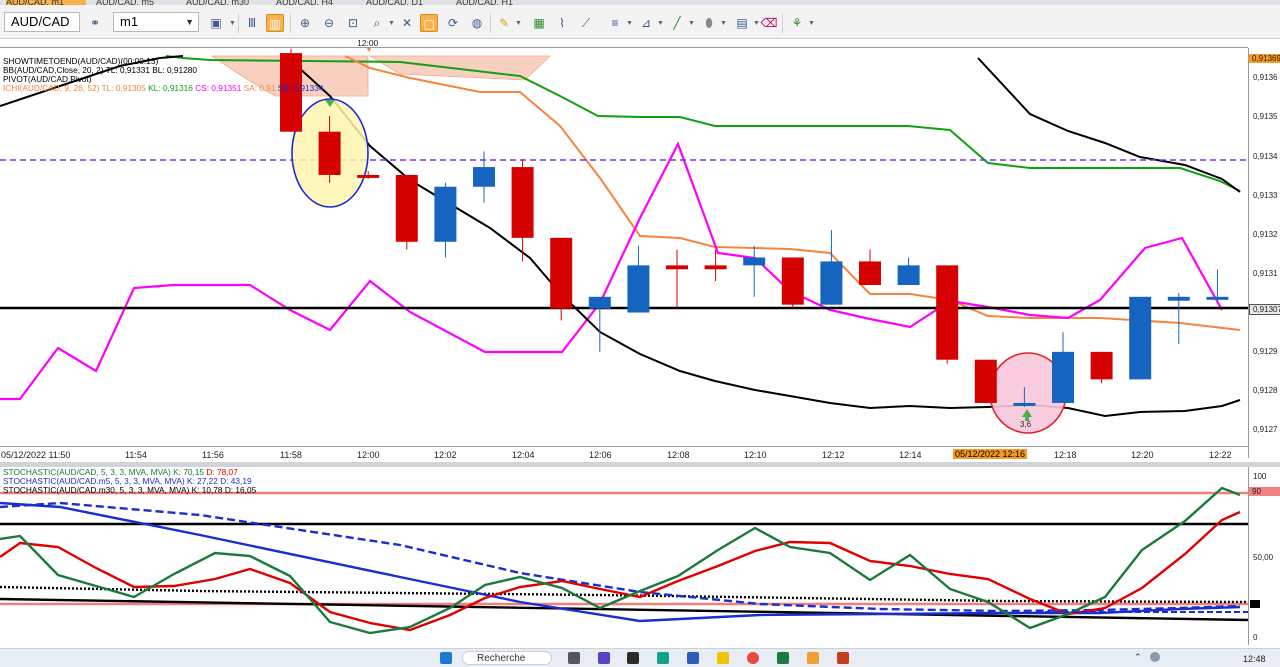  What do you see at coordinates (586, 23) in the screenshot?
I see `line-tool-icon: ⟋` at bounding box center [586, 23].